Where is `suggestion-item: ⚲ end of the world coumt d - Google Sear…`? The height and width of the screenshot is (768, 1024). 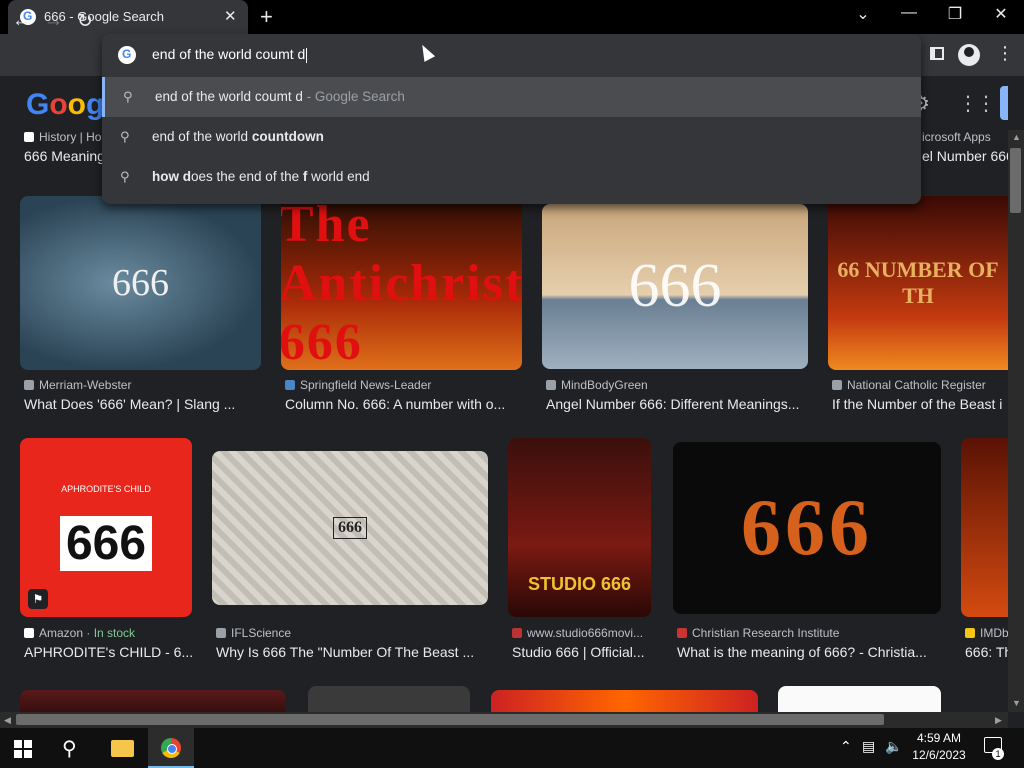
suggestion-item: ⚲ end of the world coumt d - Google Sear… is located at coordinates (511, 97).